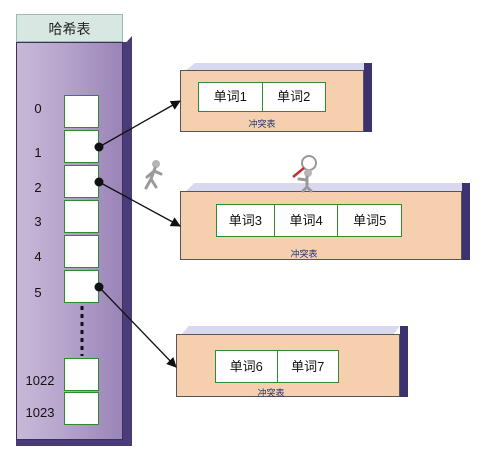  I want to click on magnifier-person-icon, so click(304, 174).